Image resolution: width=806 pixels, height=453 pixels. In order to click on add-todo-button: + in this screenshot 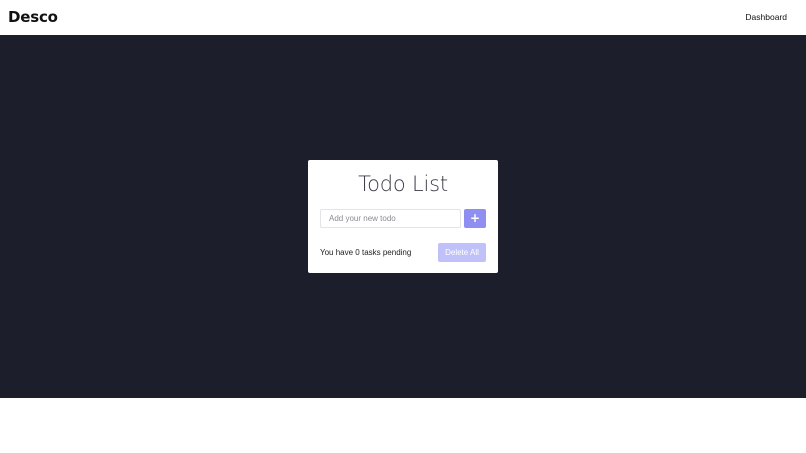, I will do `click(475, 218)`.